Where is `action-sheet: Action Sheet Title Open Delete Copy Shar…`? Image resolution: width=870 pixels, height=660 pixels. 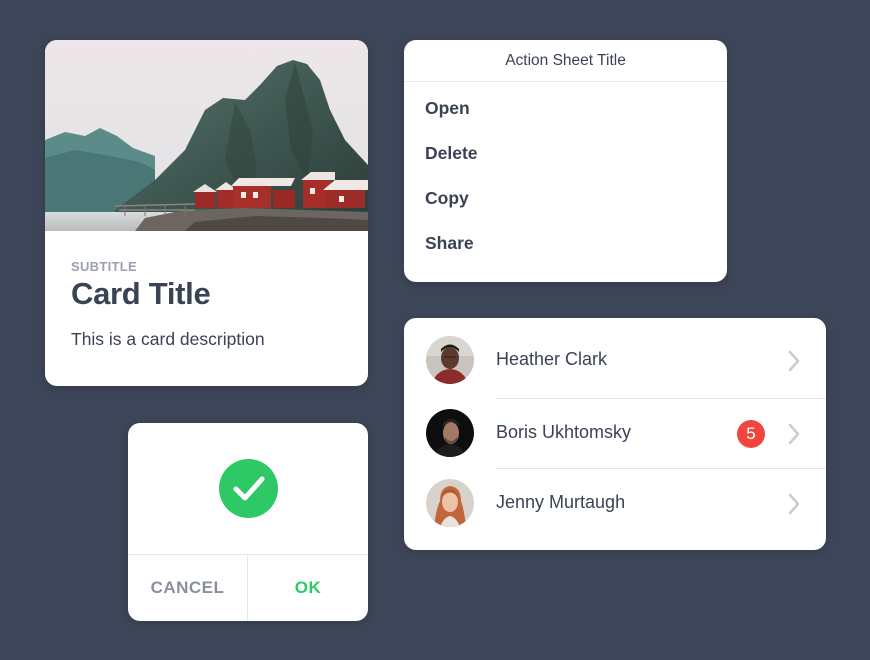 action-sheet: Action Sheet Title Open Delete Copy Shar… is located at coordinates (565, 161).